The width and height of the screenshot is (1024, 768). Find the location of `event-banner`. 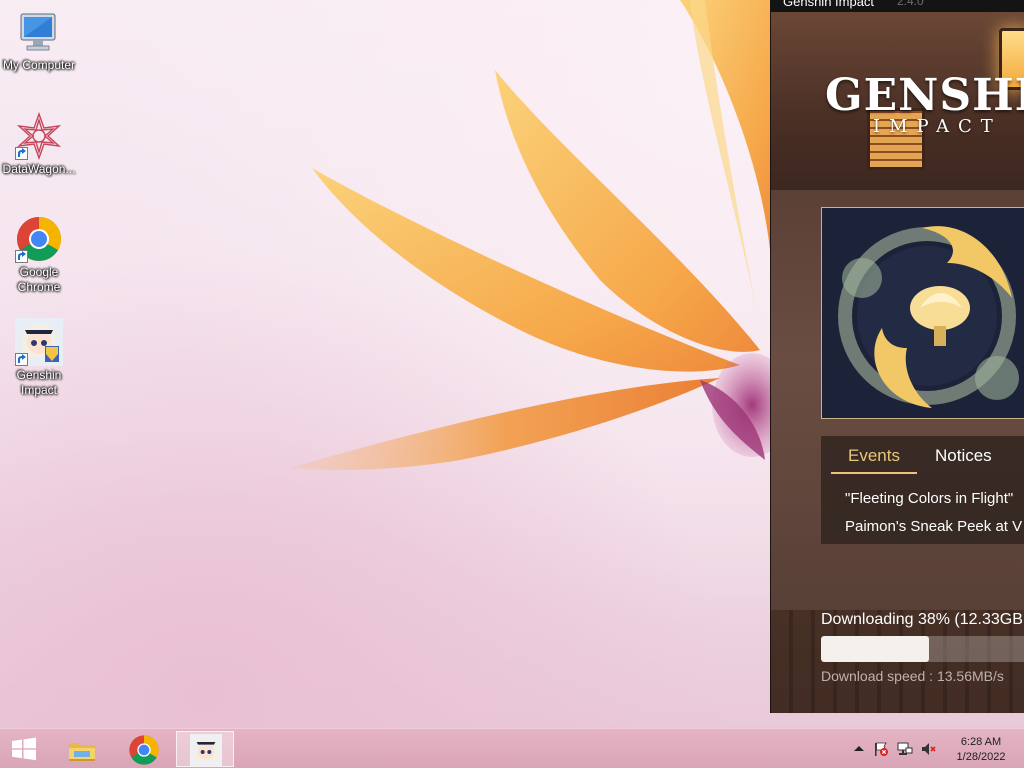

event-banner is located at coordinates (922, 313).